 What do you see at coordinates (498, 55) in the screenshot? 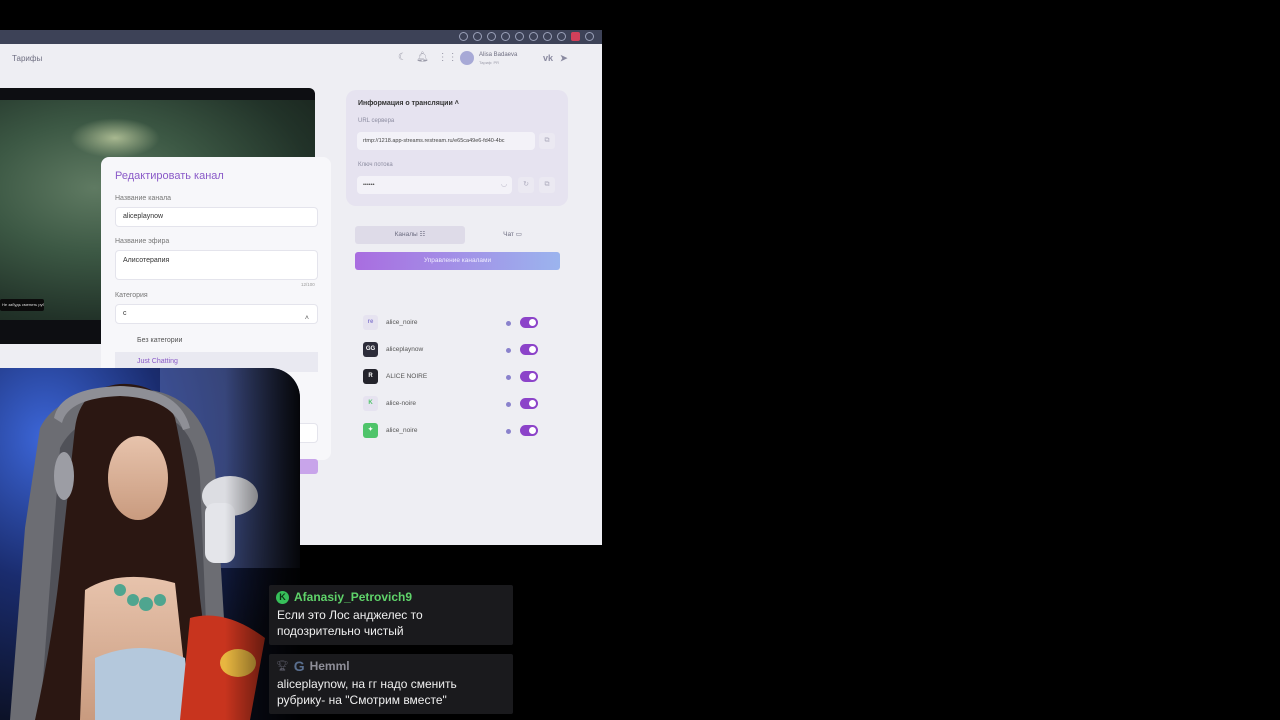
I see `user-name: Alisa Badaeva` at bounding box center [498, 55].